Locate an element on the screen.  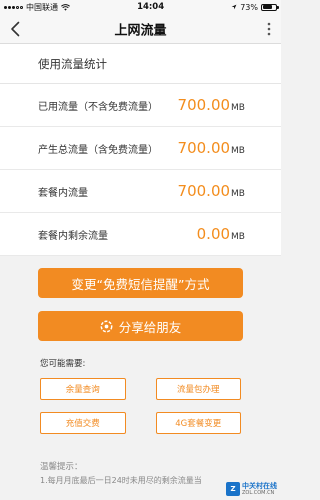
stat-label: 产生总流量（含免费流量） is located at coordinates (98, 150).